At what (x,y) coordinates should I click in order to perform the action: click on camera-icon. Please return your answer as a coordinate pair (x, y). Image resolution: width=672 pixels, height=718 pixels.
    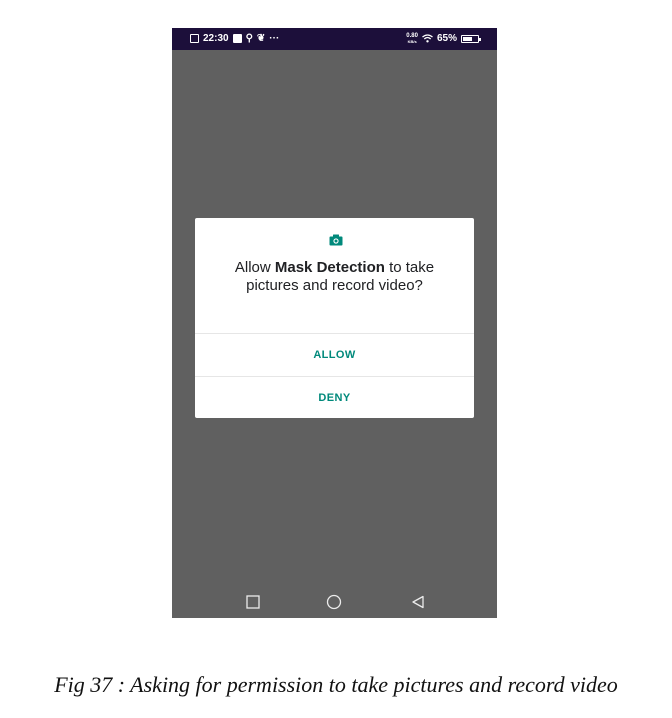
    Looking at the image, I should click on (336, 240).